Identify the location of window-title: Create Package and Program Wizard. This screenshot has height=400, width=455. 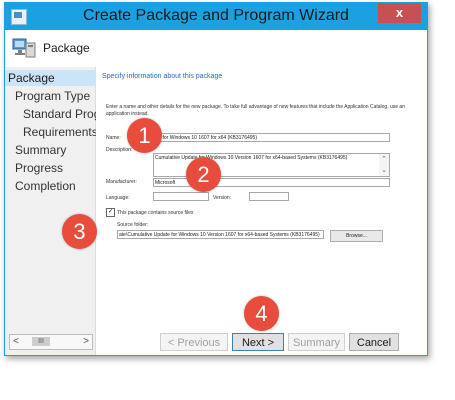
(216, 15).